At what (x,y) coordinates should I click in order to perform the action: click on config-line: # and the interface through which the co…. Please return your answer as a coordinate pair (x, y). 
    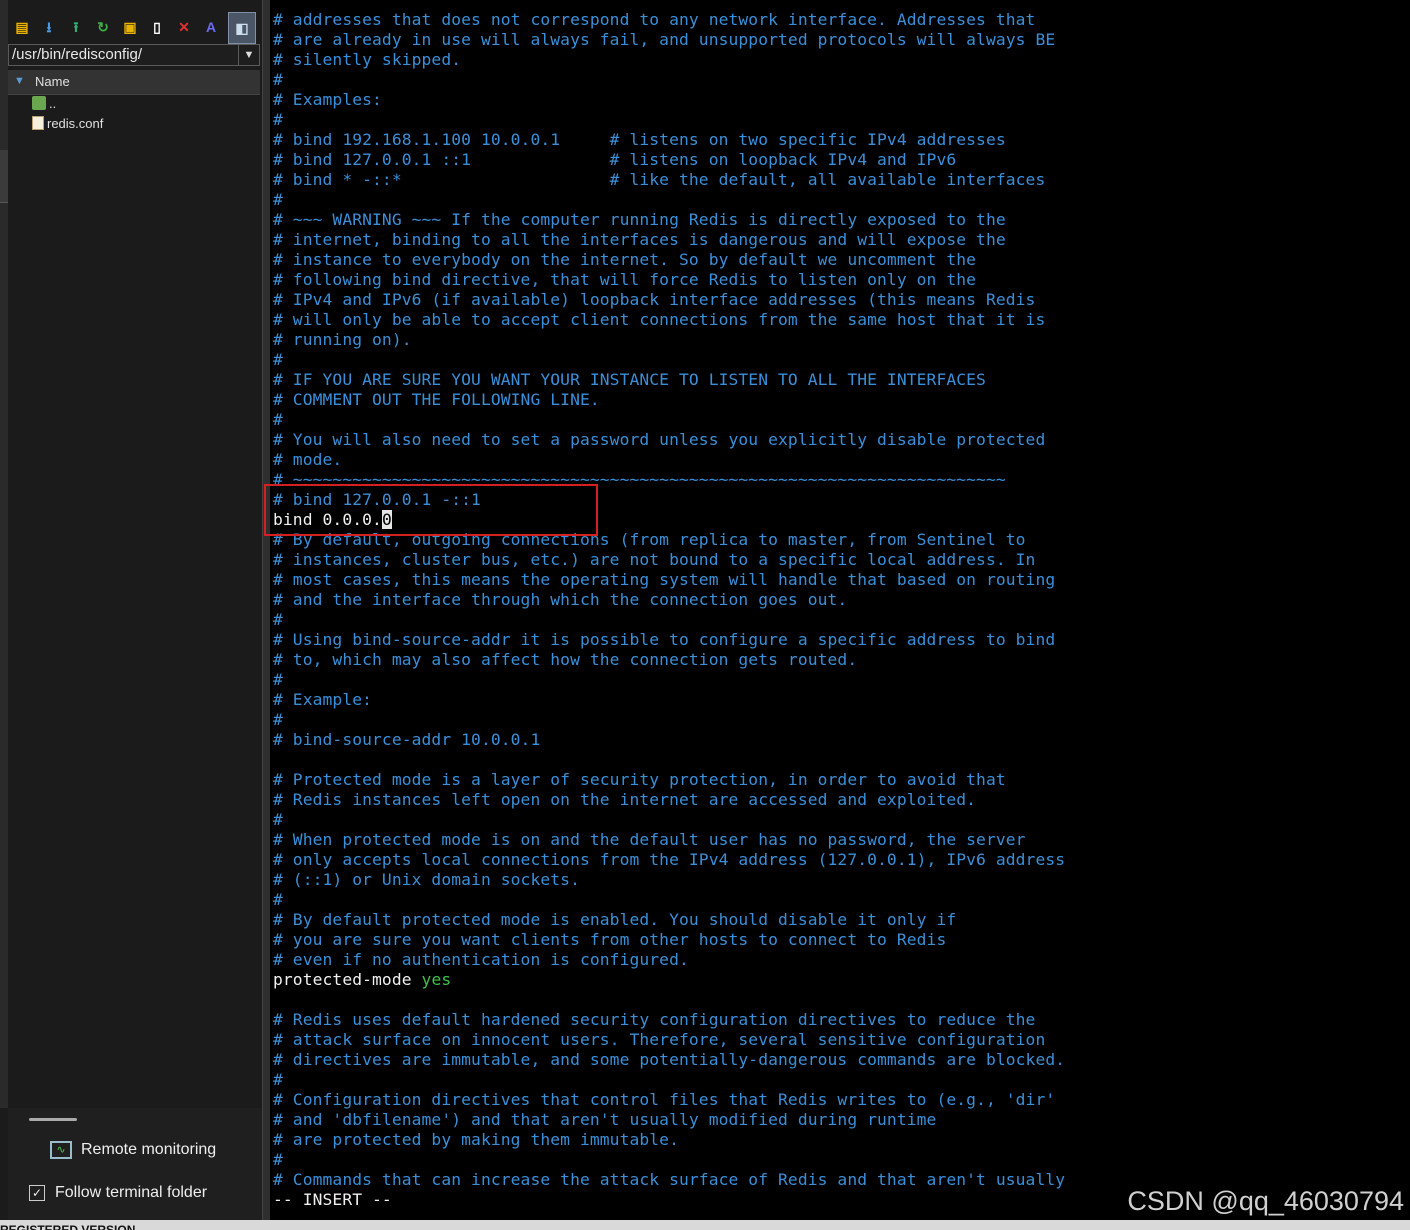
    Looking at the image, I should click on (560, 599).